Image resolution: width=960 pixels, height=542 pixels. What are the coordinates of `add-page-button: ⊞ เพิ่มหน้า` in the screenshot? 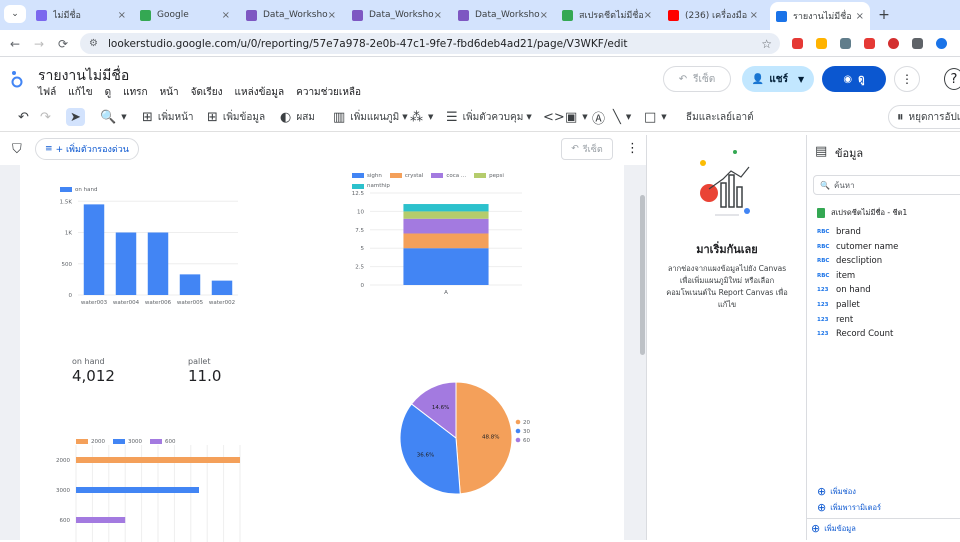 It's located at (168, 117).